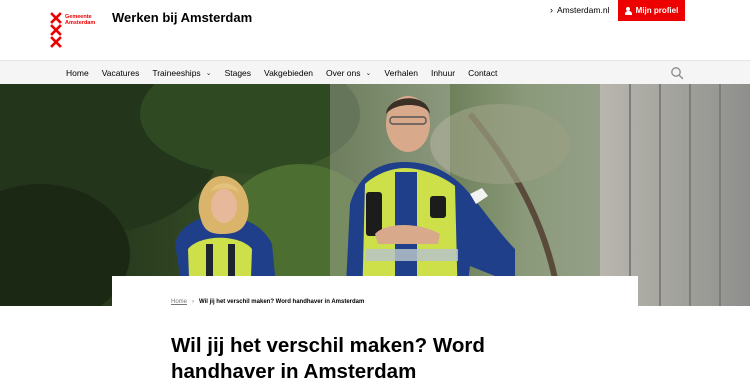 The image size is (750, 389). I want to click on nav-item-home: Home, so click(77, 73).